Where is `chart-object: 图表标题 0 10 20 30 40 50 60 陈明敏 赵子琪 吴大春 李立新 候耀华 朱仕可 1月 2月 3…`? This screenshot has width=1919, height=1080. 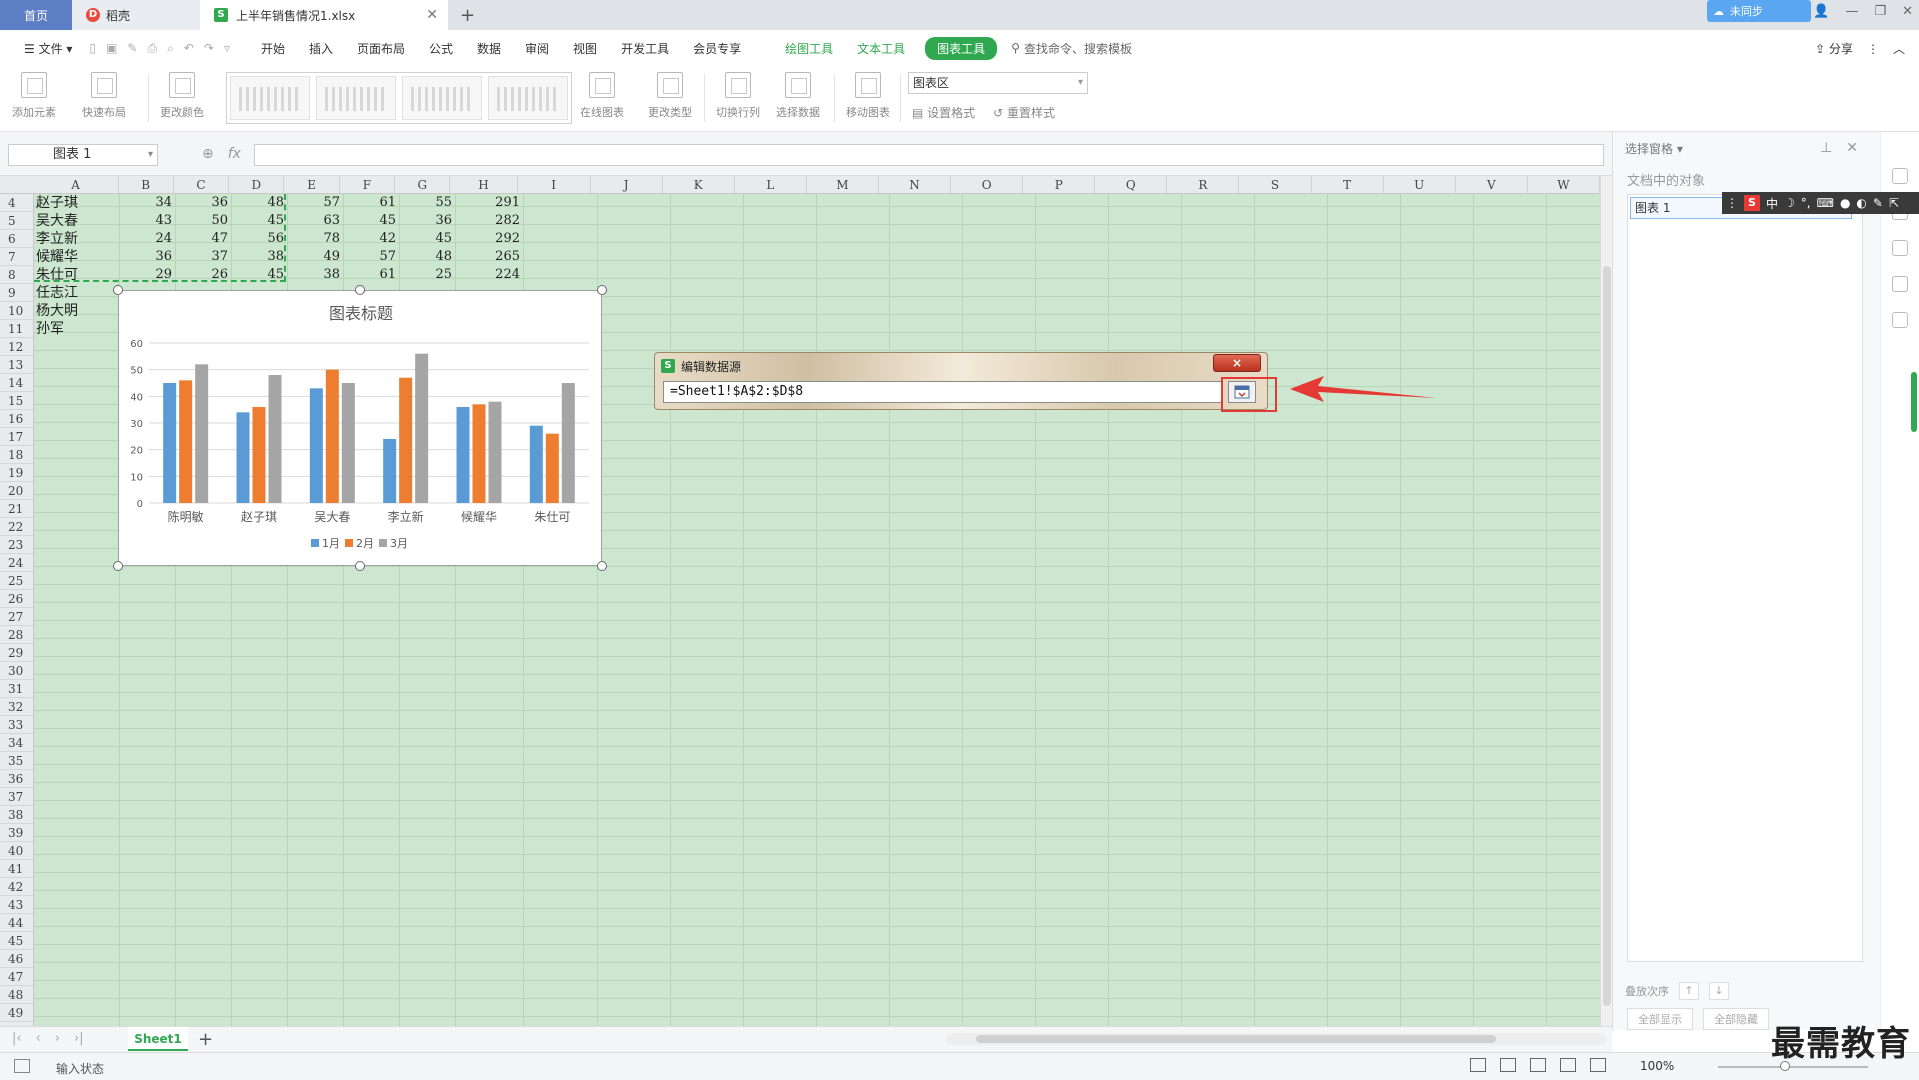
chart-object: 图表标题 0 10 20 30 40 50 60 陈明敏 赵子琪 吴大春 李立新 候耀华 朱仕可 1月 2月 3… is located at coordinates (360, 428).